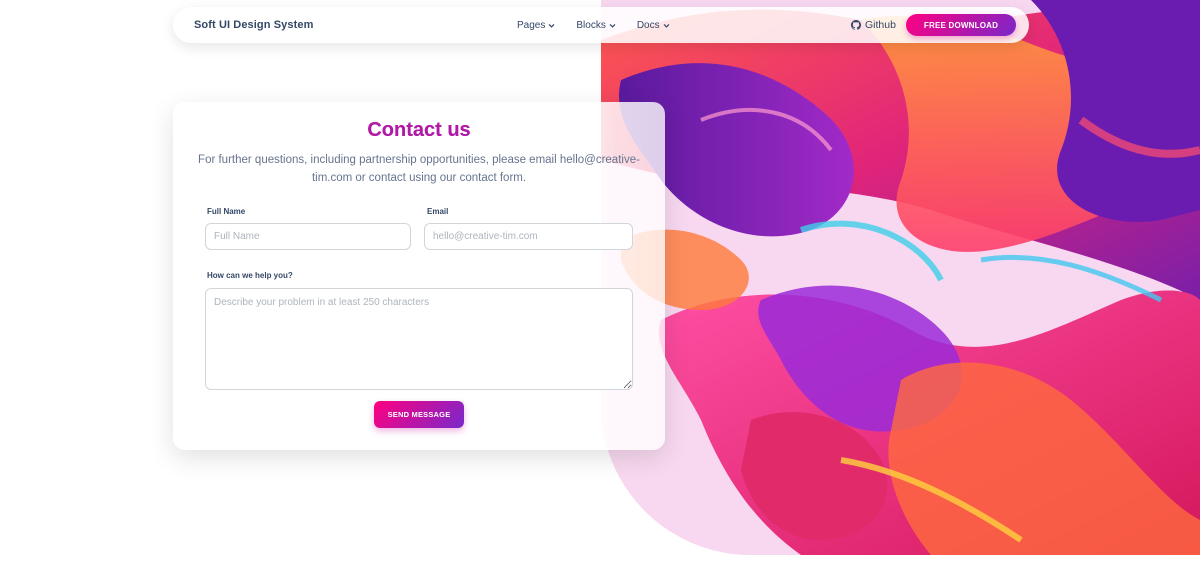  What do you see at coordinates (419, 130) in the screenshot?
I see `contact-title: Contact us` at bounding box center [419, 130].